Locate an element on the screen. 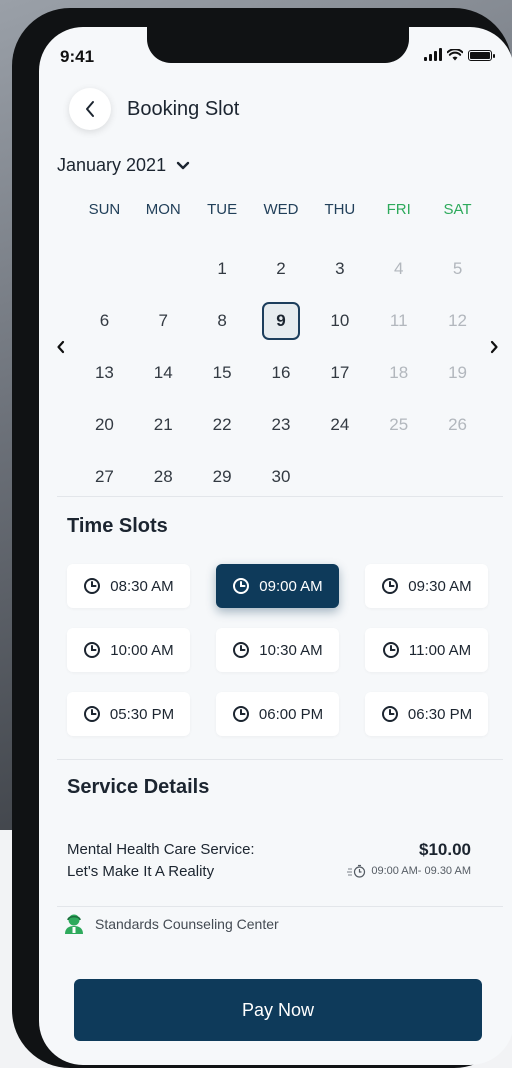 This screenshot has width=512, height=1068. day-number: 3 is located at coordinates (340, 268).